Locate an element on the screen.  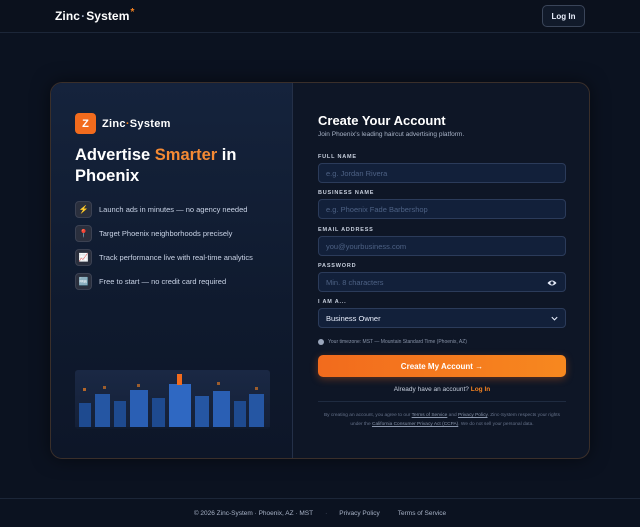
privacy-link: Privacy Policy is located at coordinates (473, 415).